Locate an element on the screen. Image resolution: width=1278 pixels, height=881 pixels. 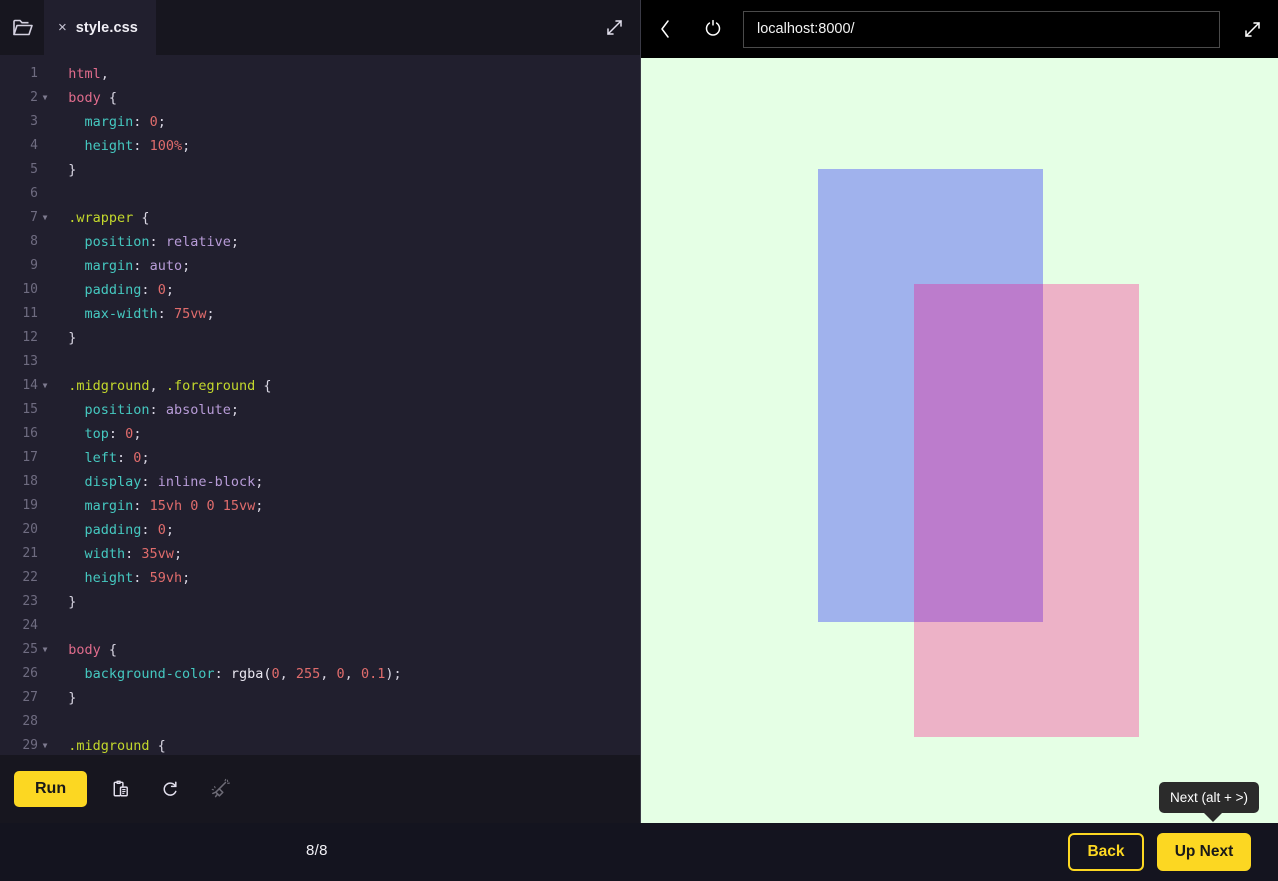
code-text: margin: 0; is located at coordinates (125, 122).